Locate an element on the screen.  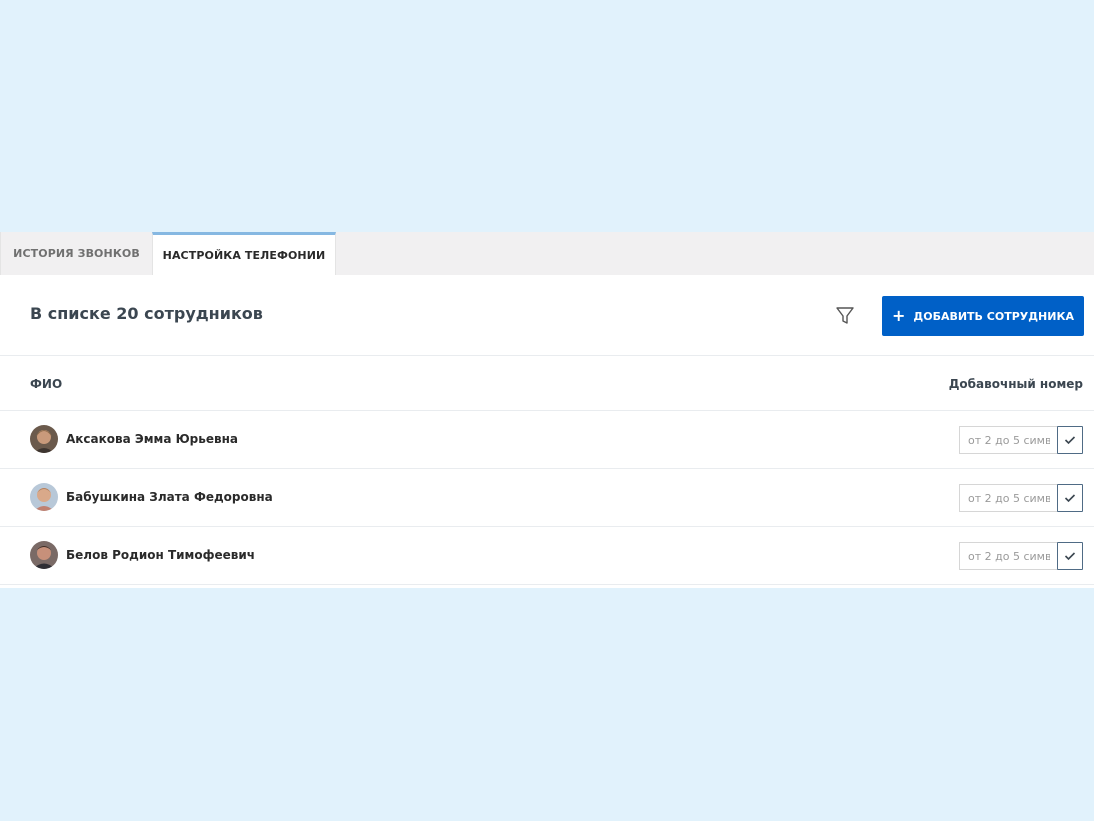
tab-call-history-label: ИСТОРИЯ ЗВОНКОВ is located at coordinates (76, 253).